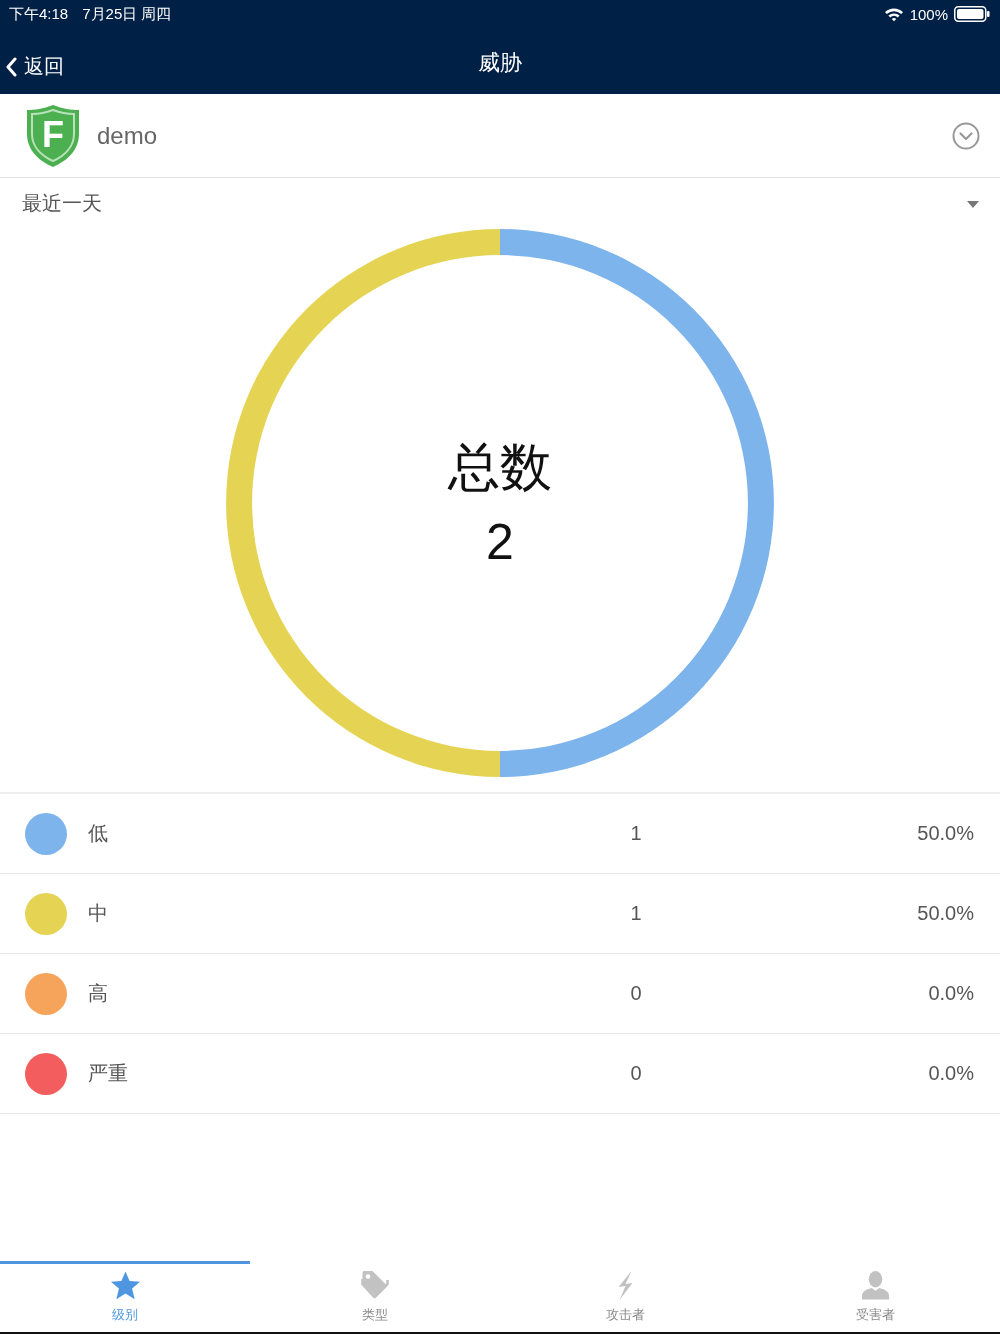 The image size is (1000, 1334). I want to click on legend-row: 中 1 50.0%, so click(500, 914).